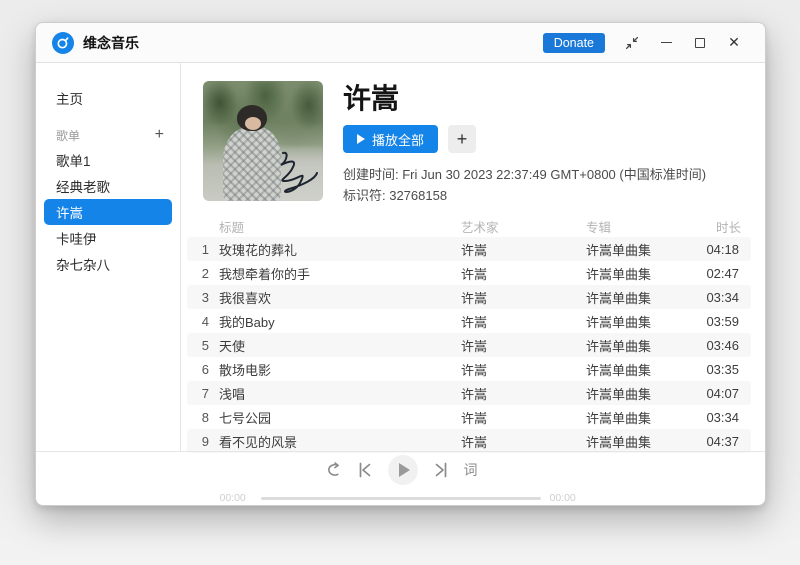 This screenshot has width=800, height=565. Describe the element at coordinates (258, 250) in the screenshot. I see `track-title: 玫瑰花的葬礼` at that location.